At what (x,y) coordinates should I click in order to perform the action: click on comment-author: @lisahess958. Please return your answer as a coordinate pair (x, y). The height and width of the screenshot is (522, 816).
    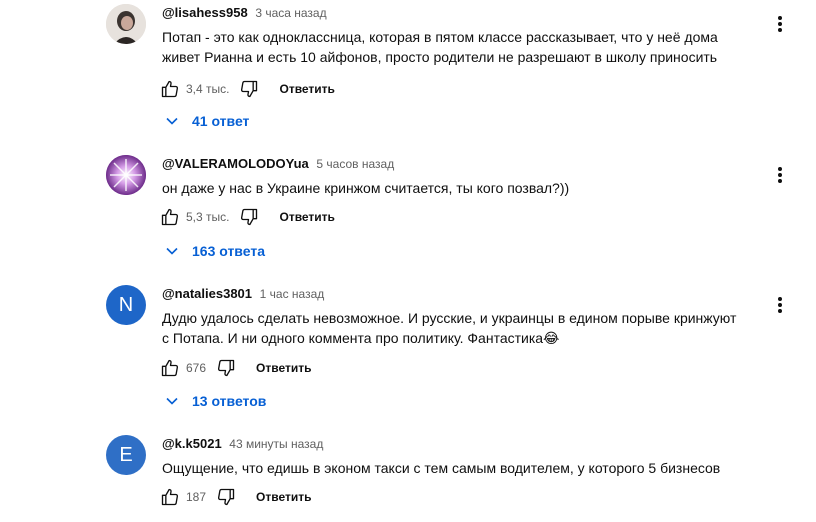
    Looking at the image, I should click on (205, 12).